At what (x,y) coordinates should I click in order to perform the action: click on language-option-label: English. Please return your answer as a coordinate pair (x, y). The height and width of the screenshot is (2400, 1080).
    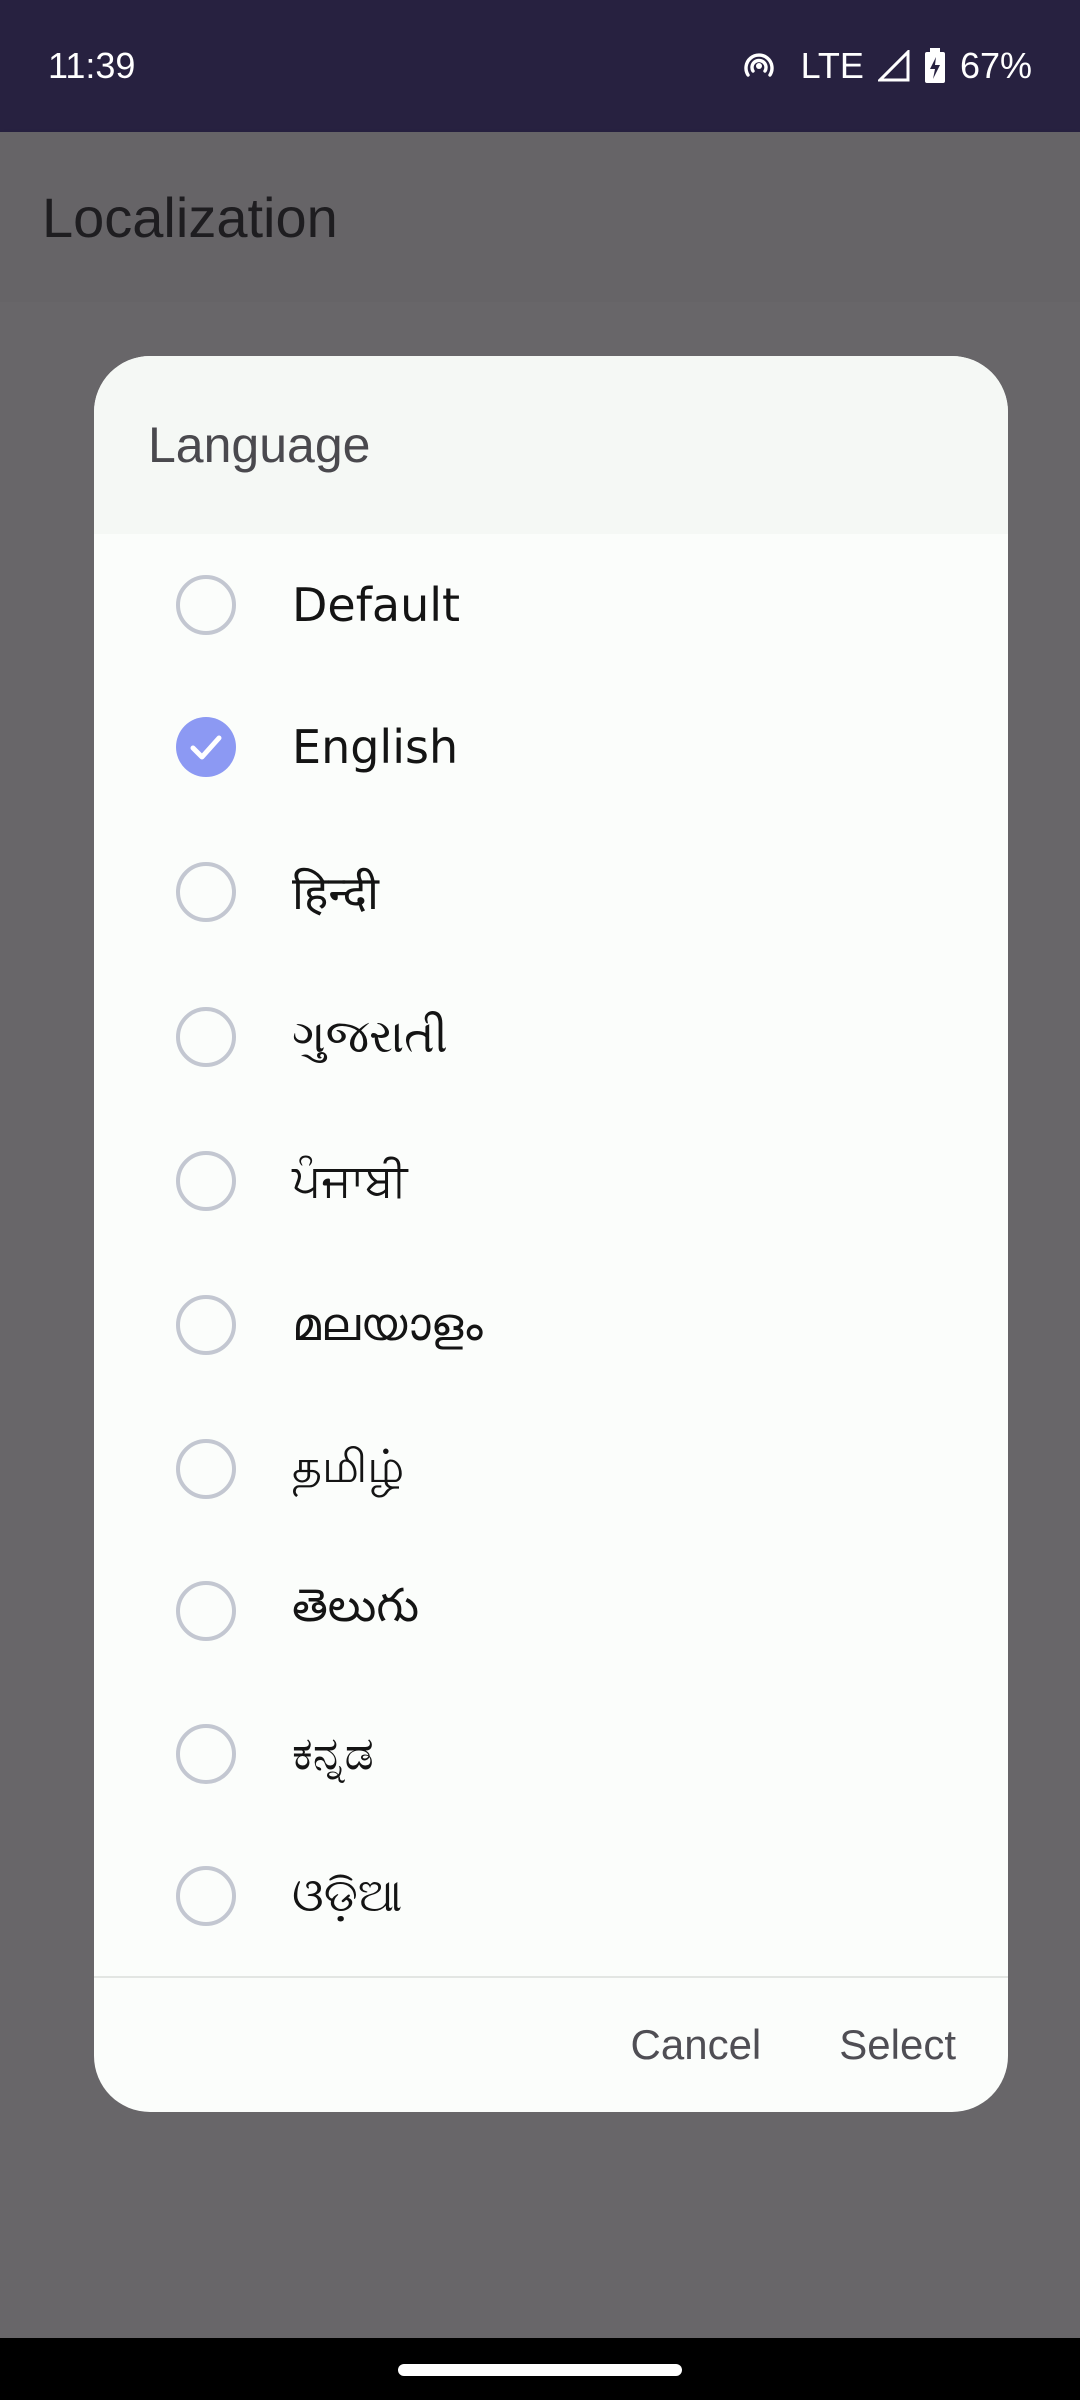
    Looking at the image, I should click on (375, 747).